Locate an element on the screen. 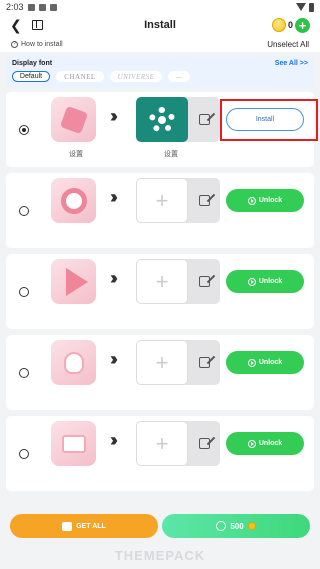 The height and width of the screenshot is (569, 320). font-chip-universe: UNIVERSE is located at coordinates (136, 76).